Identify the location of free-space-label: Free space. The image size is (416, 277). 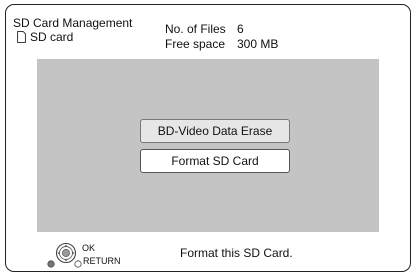
(195, 44).